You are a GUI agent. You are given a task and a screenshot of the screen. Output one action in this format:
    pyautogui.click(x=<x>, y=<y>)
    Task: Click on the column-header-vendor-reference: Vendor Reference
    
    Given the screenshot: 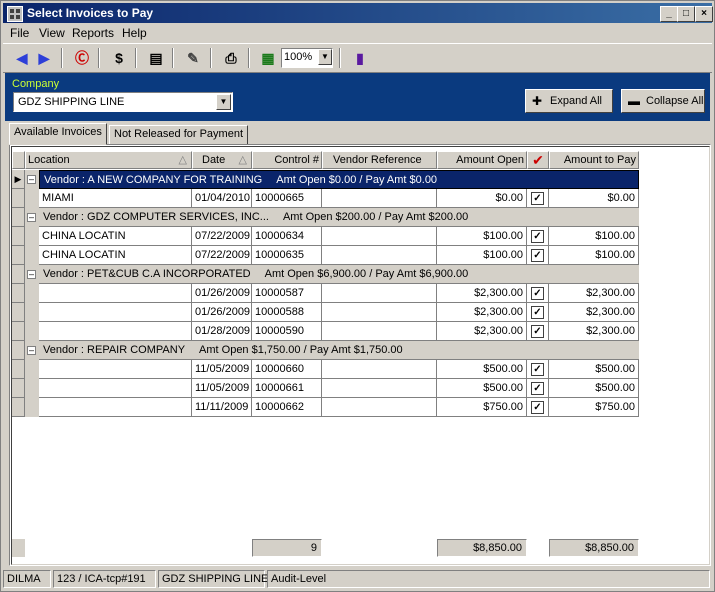 What is the action you would take?
    pyautogui.click(x=379, y=160)
    